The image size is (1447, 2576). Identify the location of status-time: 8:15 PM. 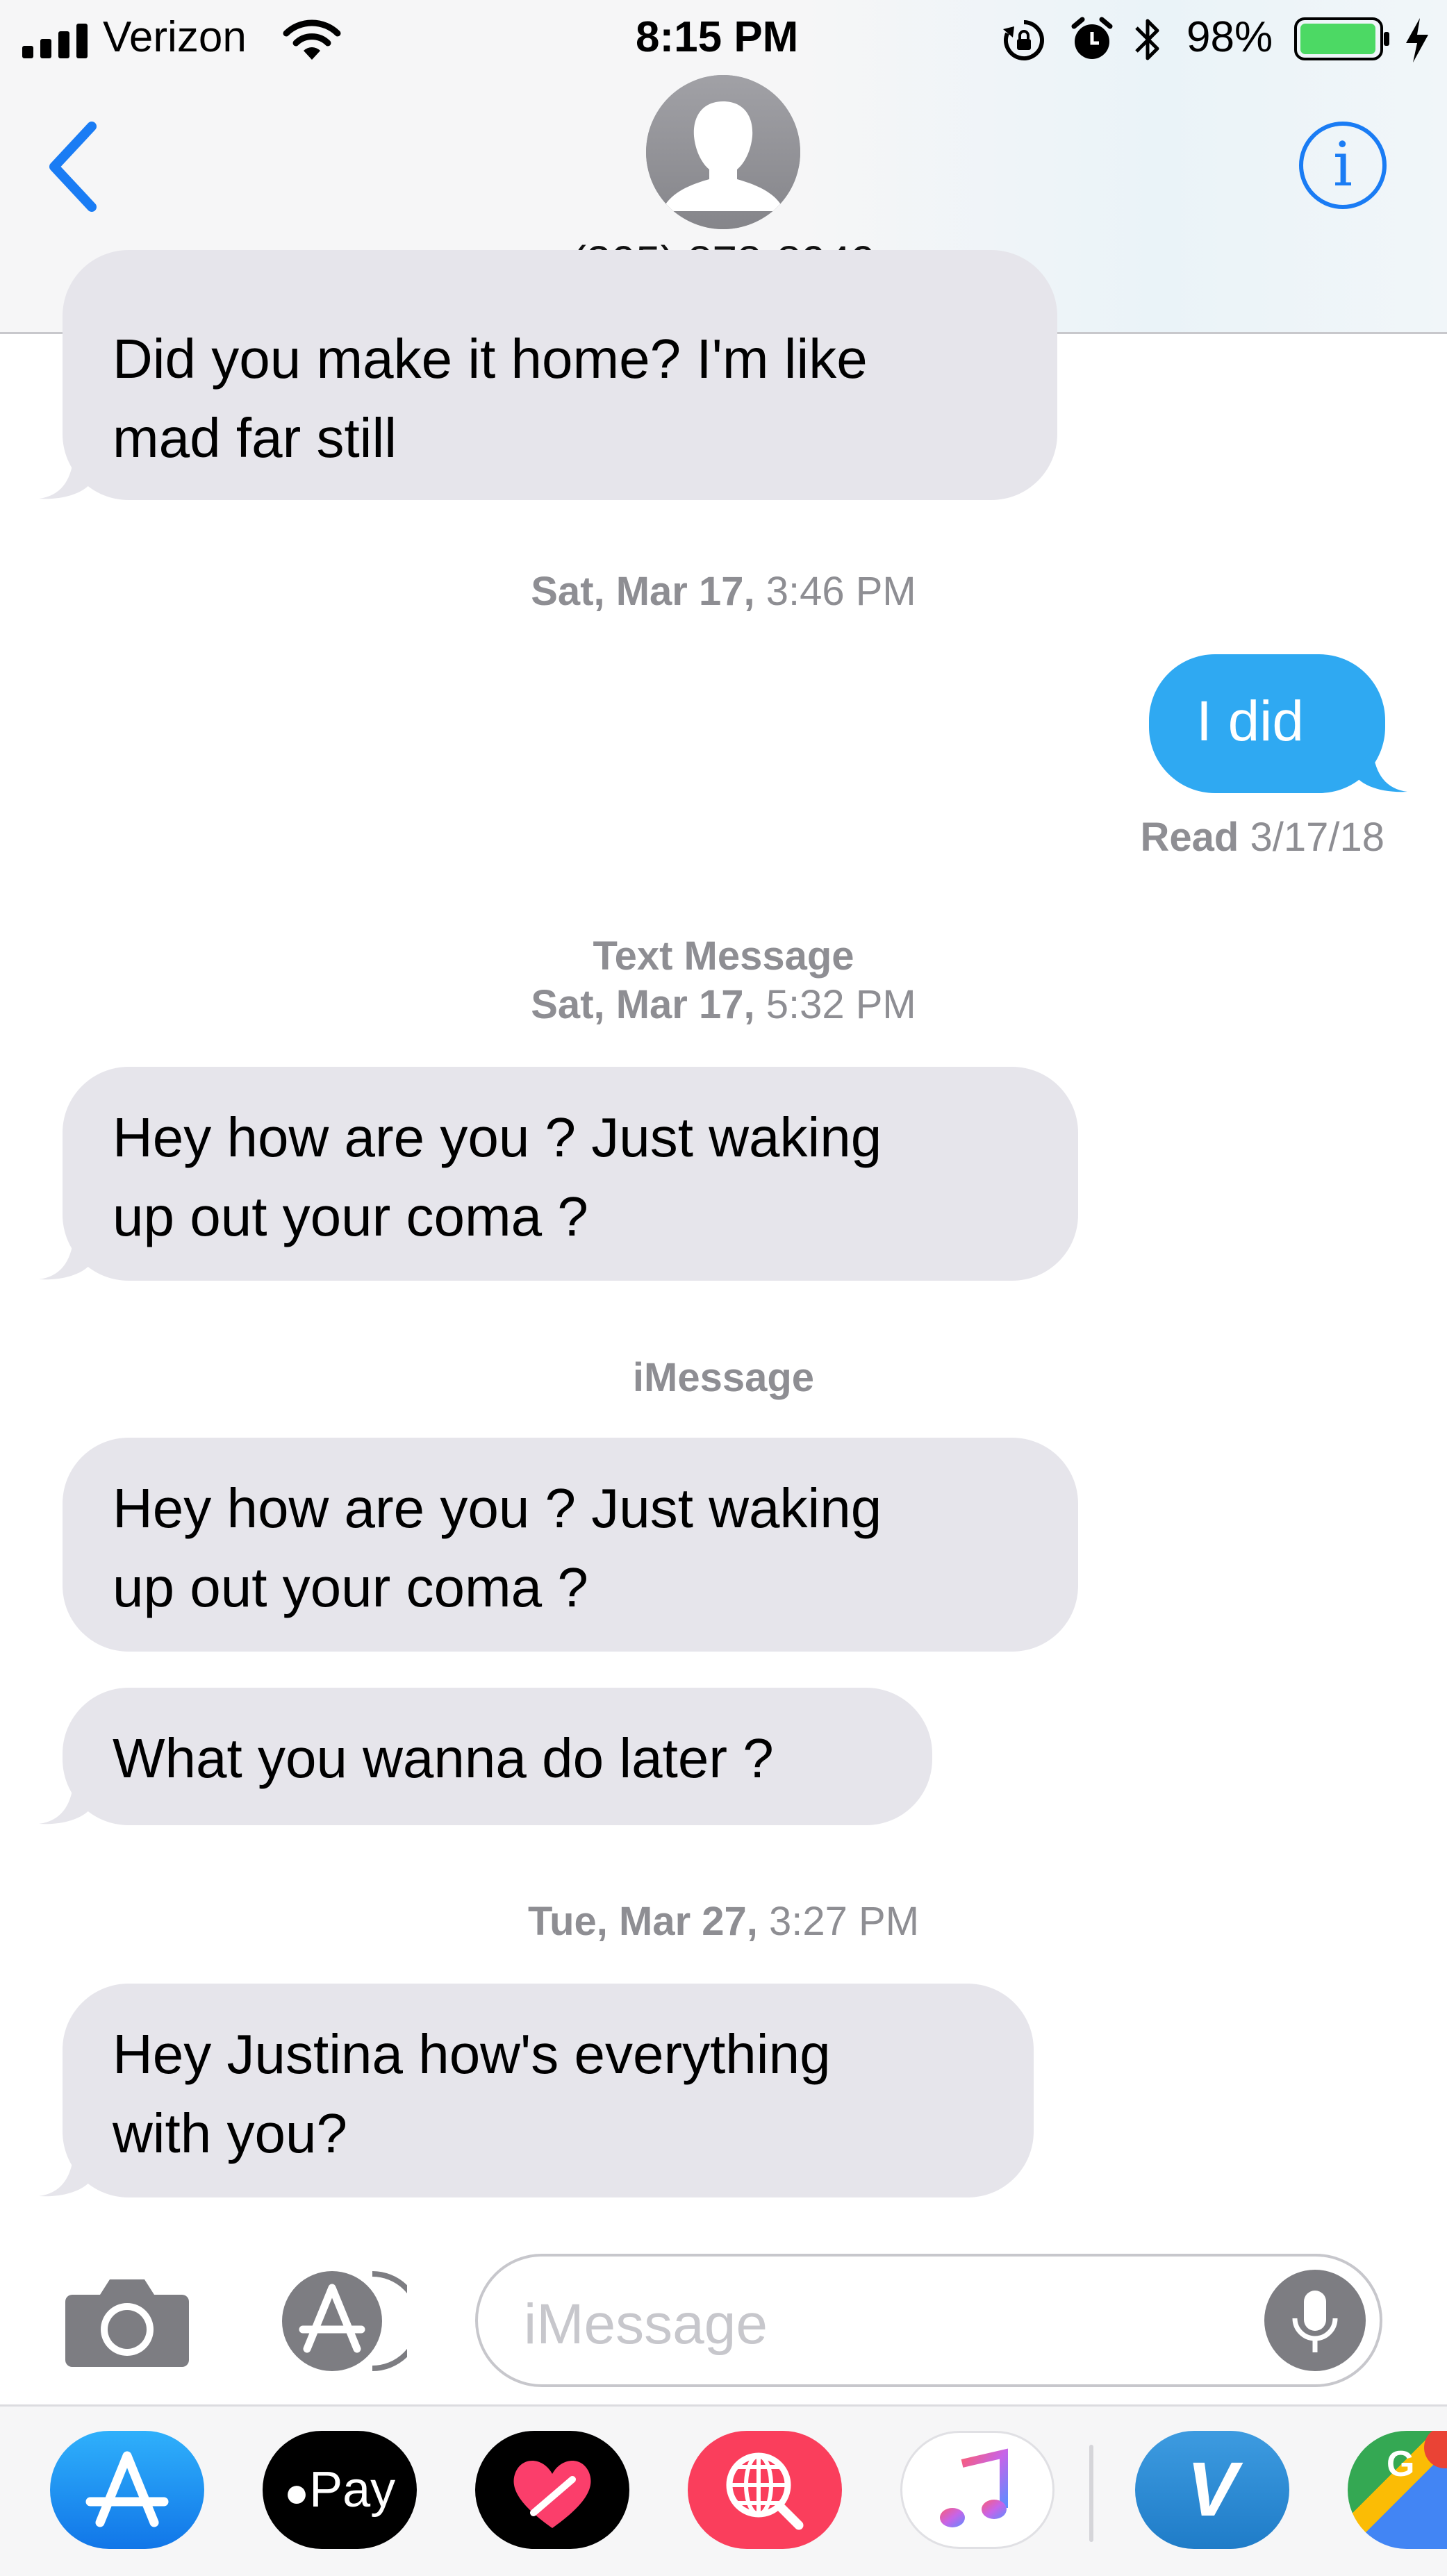
(717, 37).